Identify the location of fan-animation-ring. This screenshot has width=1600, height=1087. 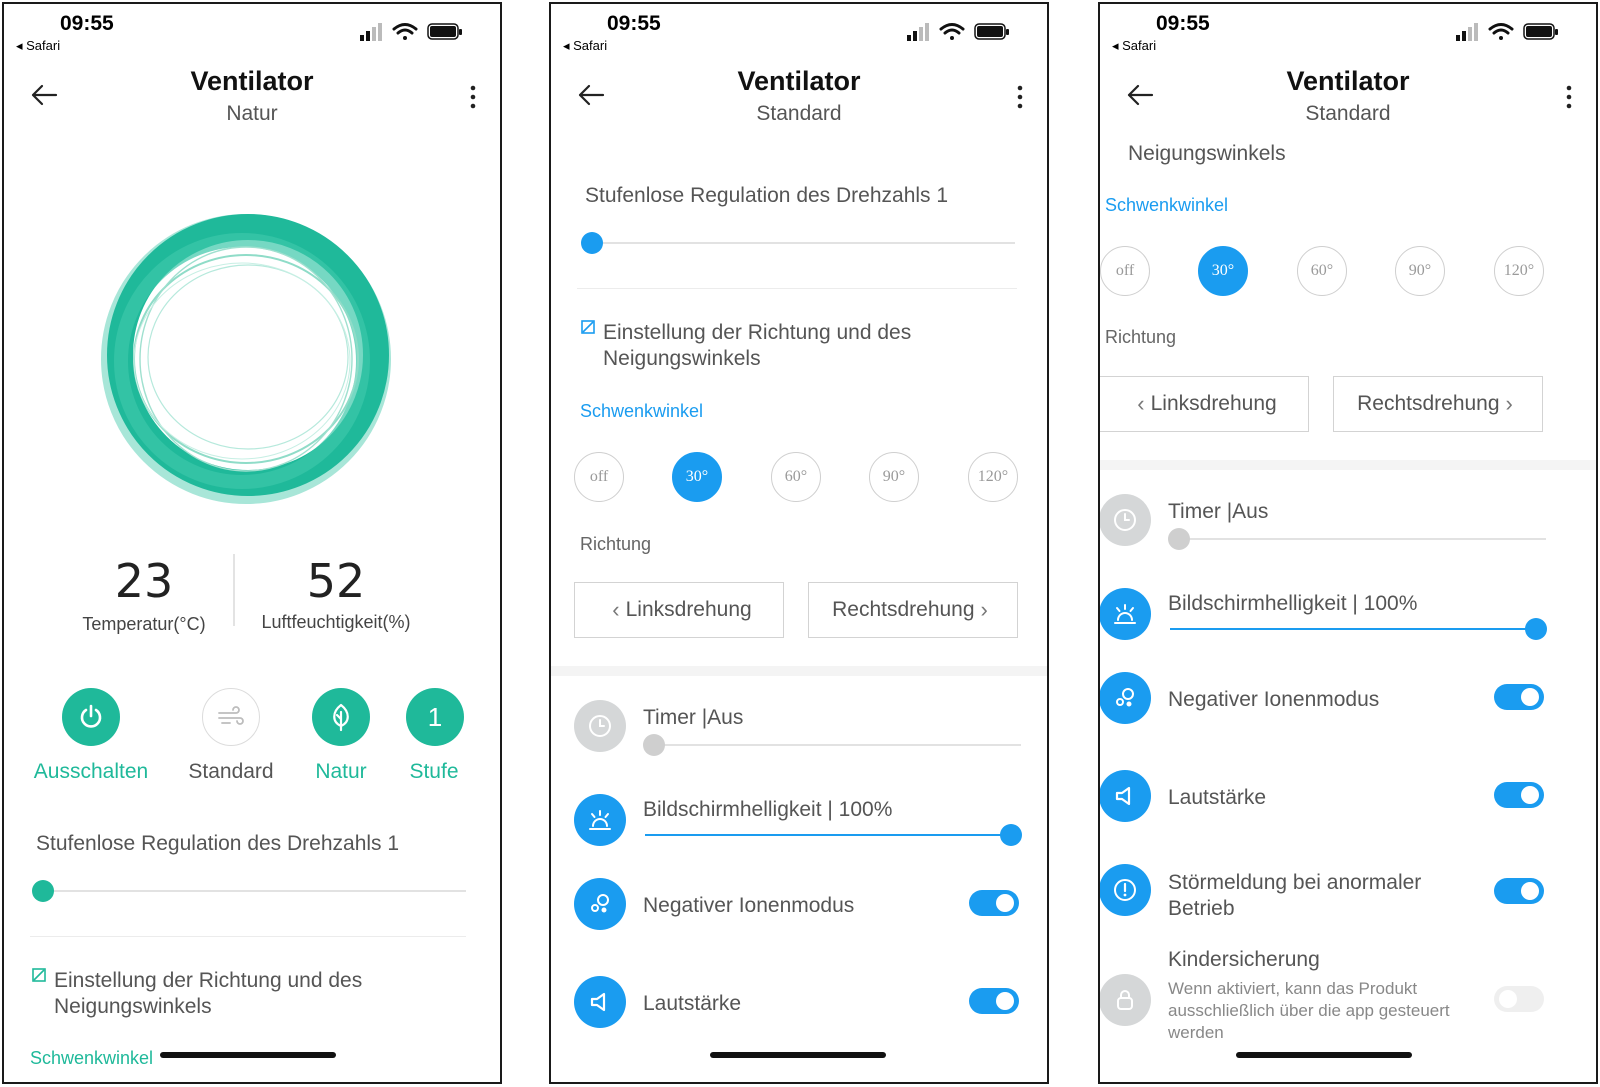
(246, 359).